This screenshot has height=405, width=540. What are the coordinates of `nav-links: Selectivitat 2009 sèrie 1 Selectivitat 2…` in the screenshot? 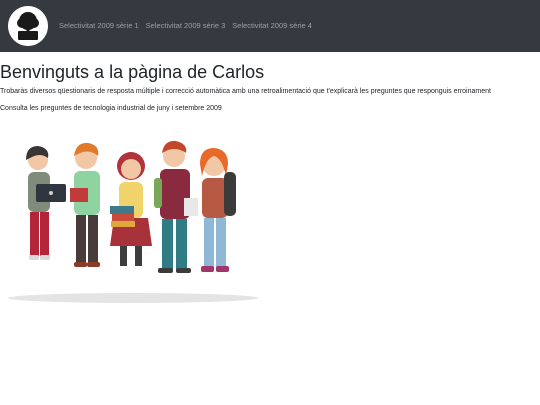 It's located at (185, 26).